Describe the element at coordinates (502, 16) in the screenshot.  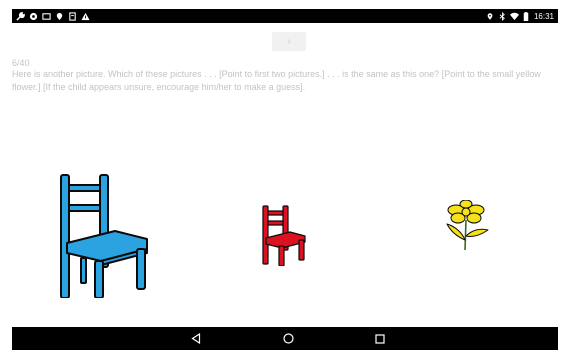
I see `bluetooth-icon` at that location.